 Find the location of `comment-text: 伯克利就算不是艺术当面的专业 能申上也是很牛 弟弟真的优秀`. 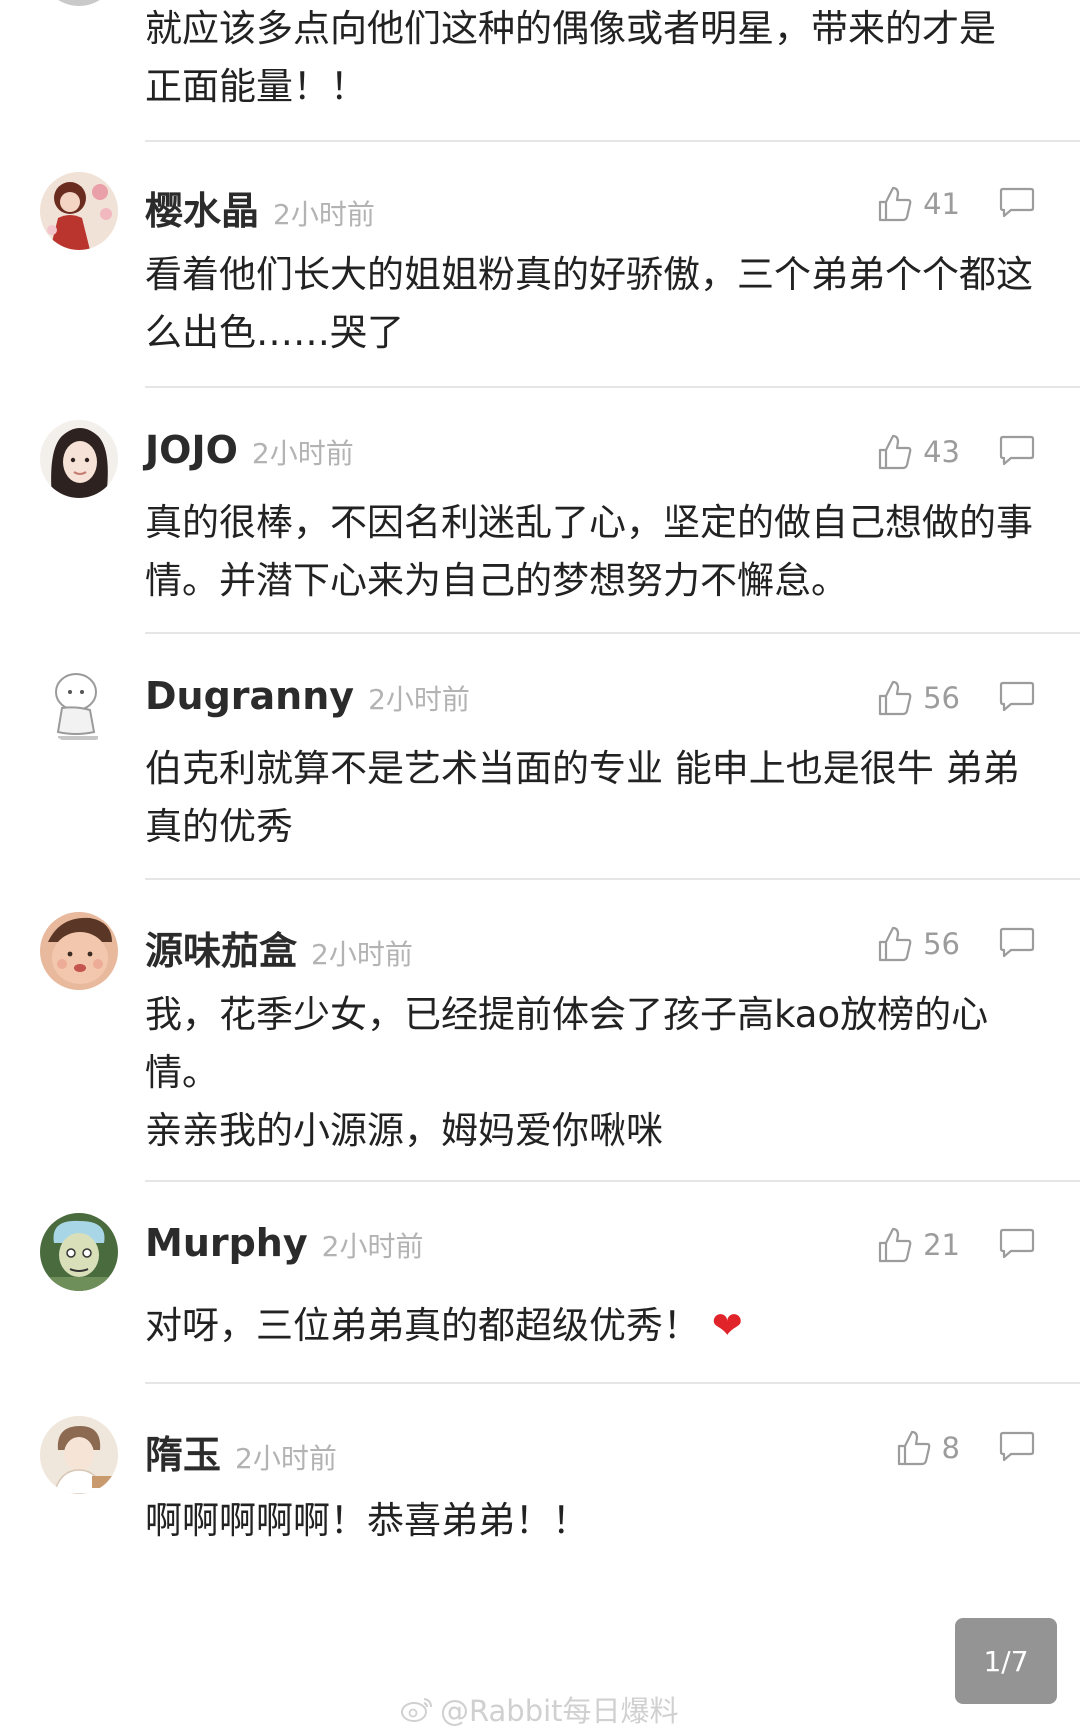

comment-text: 伯克利就算不是艺术当面的专业 能申上也是很牛 弟弟真的优秀 is located at coordinates (582, 797).